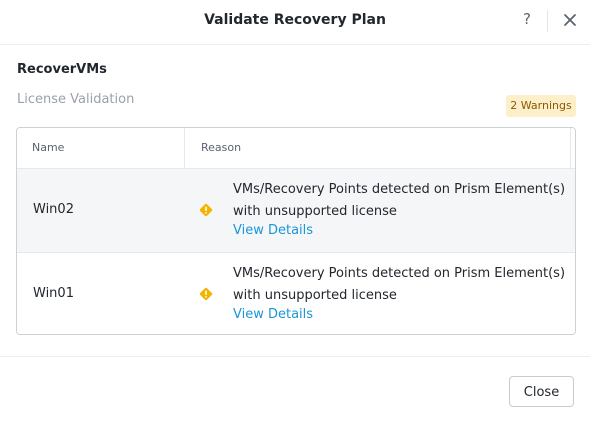 The width and height of the screenshot is (590, 428). What do you see at coordinates (570, 20) in the screenshot?
I see `close-icon` at bounding box center [570, 20].